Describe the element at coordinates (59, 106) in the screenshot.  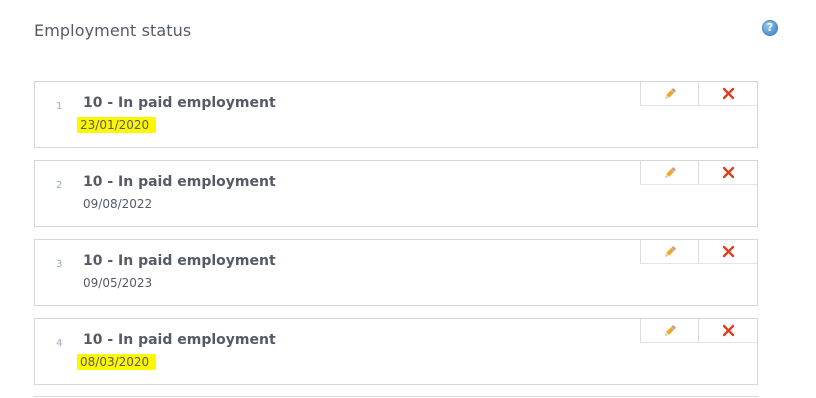
I see `entry-index: 1` at that location.